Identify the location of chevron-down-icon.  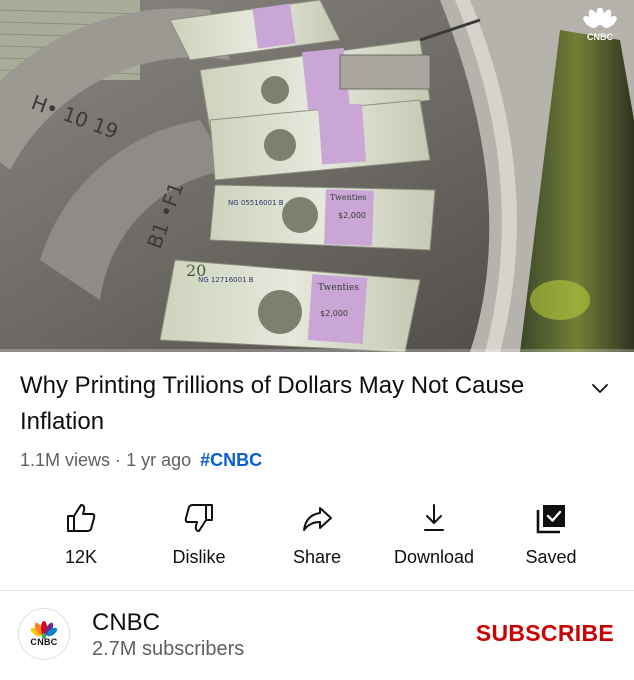
(600, 388).